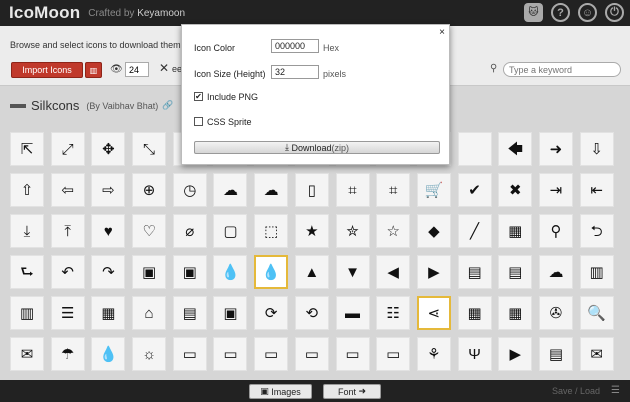 The width and height of the screenshot is (630, 402). Describe the element at coordinates (295, 72) in the screenshot. I see `icon-size-input` at that location.